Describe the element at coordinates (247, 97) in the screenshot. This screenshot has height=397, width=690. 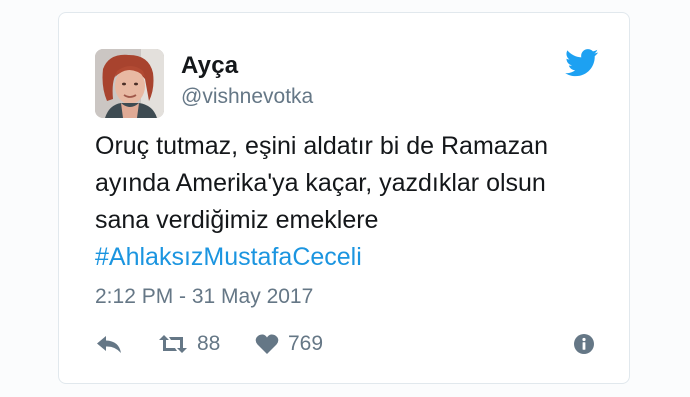
I see `author-handle: @vishnevotka` at that location.